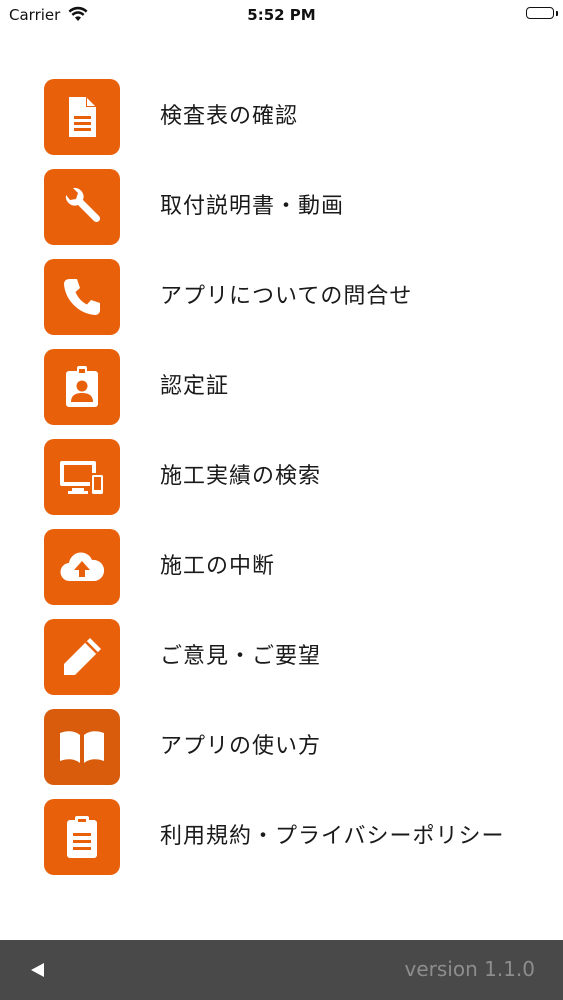 The height and width of the screenshot is (1000, 563). Describe the element at coordinates (82, 117) in the screenshot. I see `document-icon` at that location.